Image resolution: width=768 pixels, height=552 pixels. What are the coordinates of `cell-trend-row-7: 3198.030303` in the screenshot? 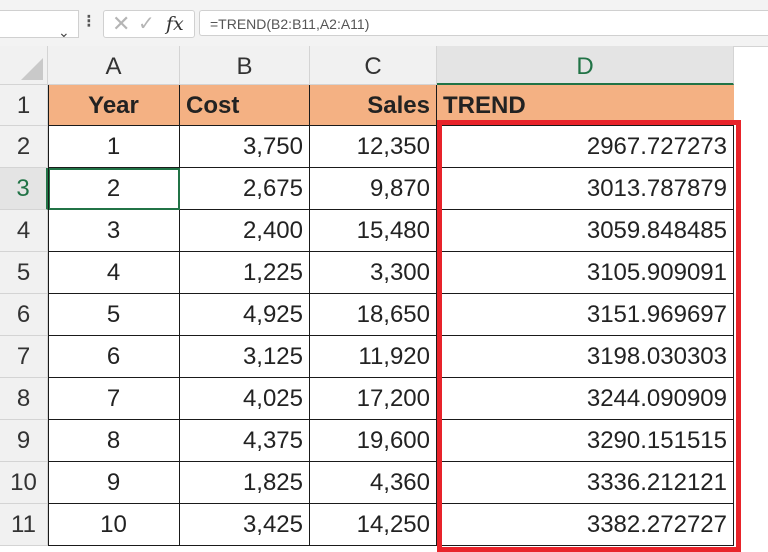 It's located at (585, 357).